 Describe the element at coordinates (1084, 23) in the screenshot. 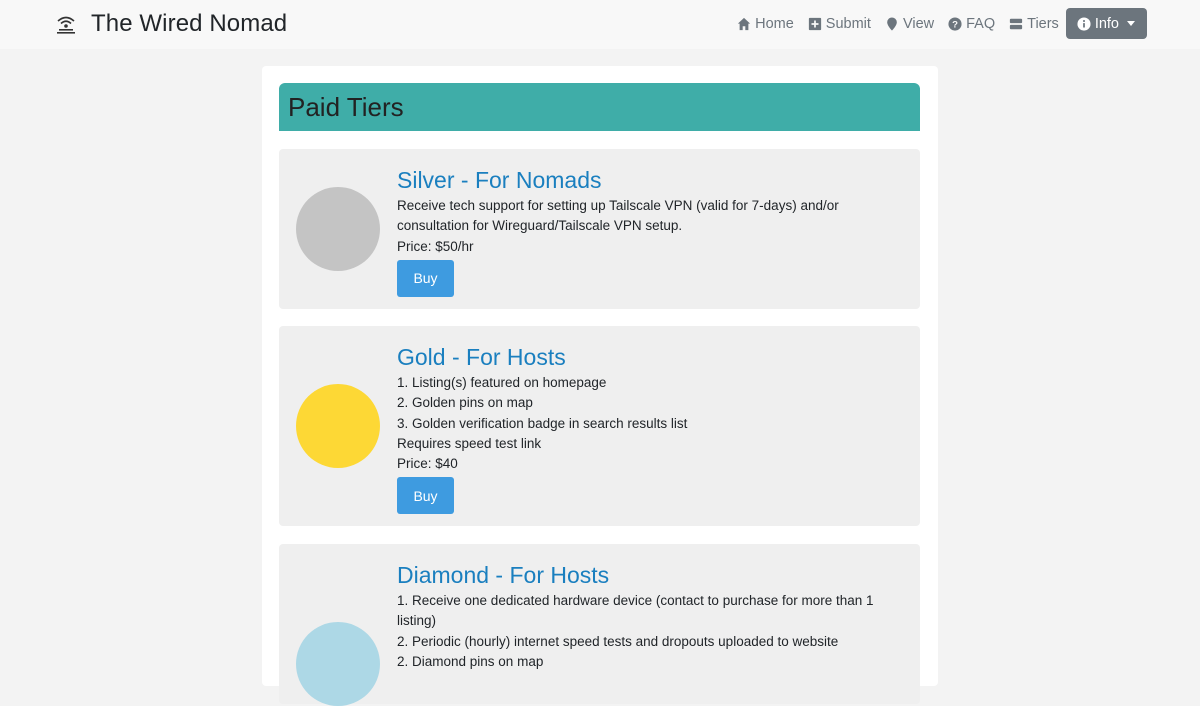

I see `info-circle-icon` at that location.